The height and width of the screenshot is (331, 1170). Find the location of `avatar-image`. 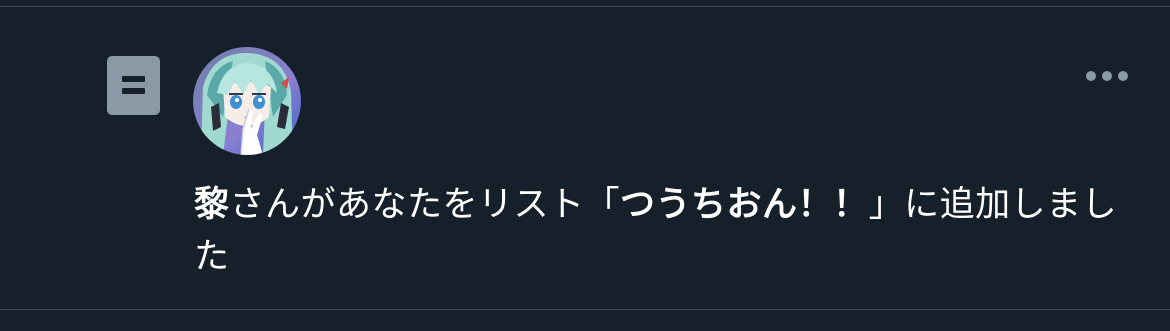

avatar-image is located at coordinates (247, 101).